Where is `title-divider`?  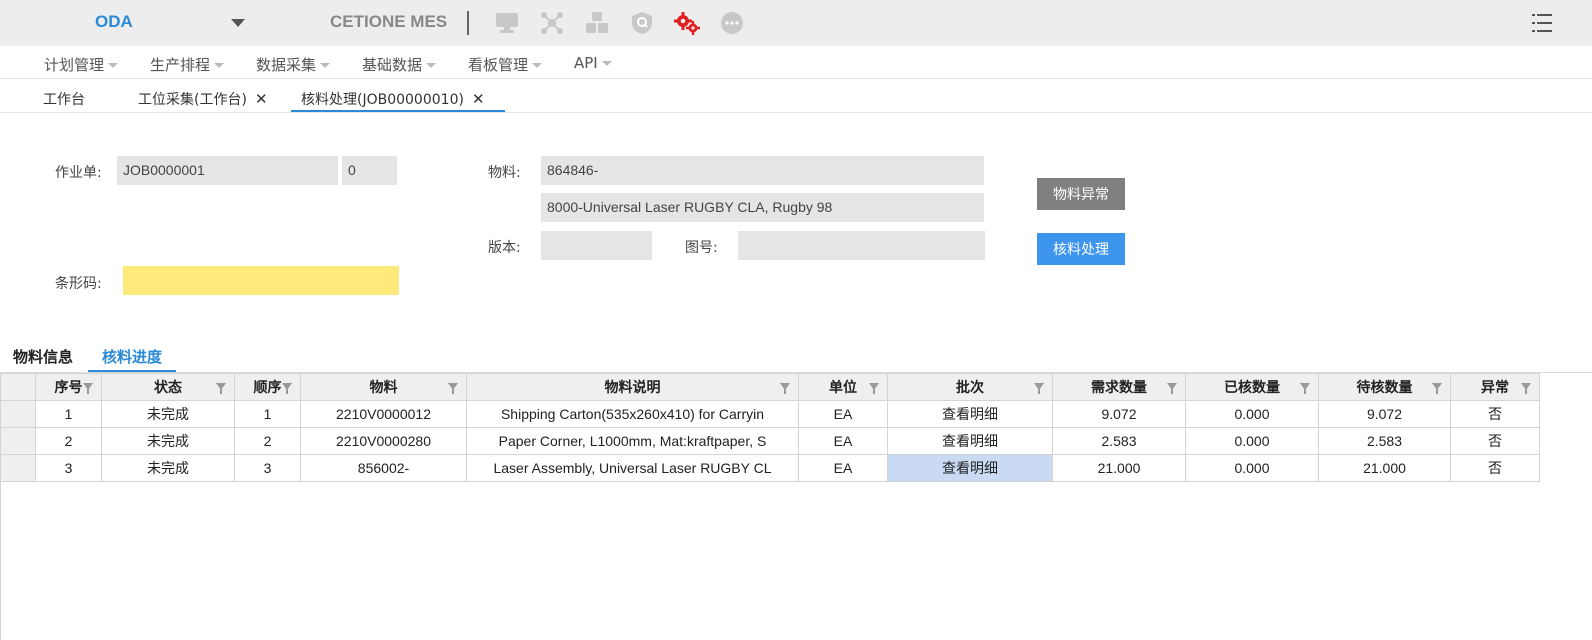 title-divider is located at coordinates (468, 23).